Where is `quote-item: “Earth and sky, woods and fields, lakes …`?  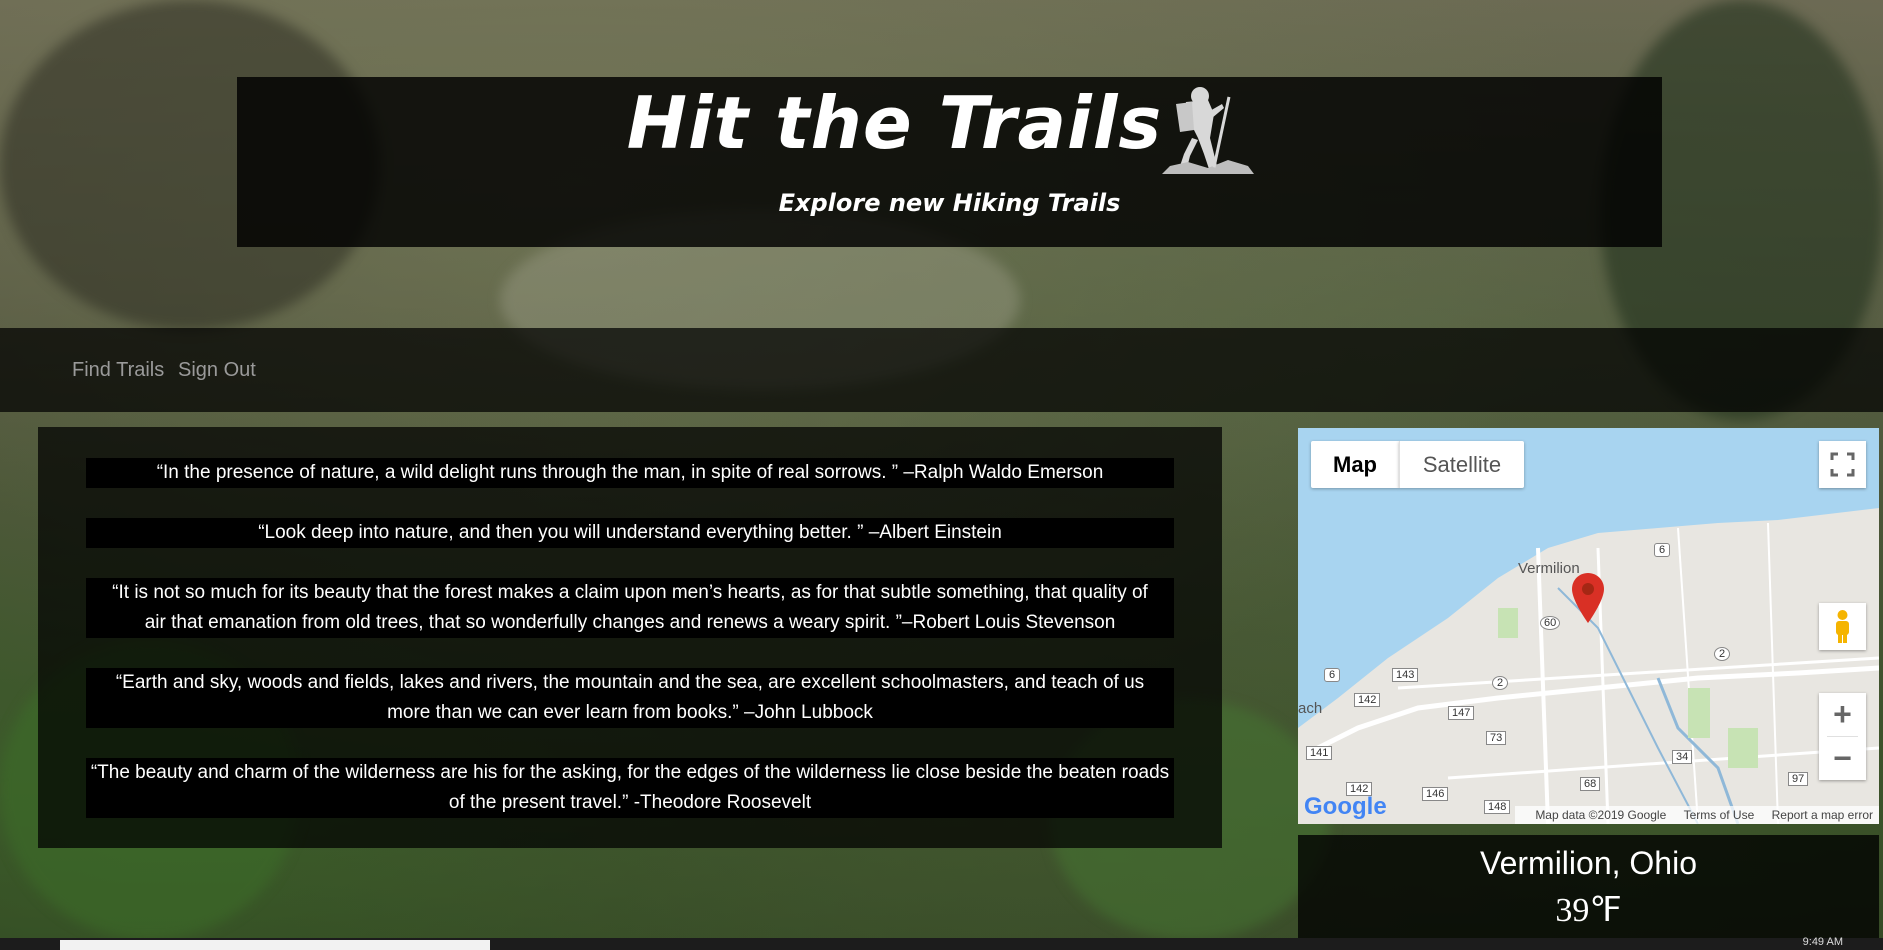
quote-item: “Earth and sky, woods and fields, lakes … is located at coordinates (630, 698).